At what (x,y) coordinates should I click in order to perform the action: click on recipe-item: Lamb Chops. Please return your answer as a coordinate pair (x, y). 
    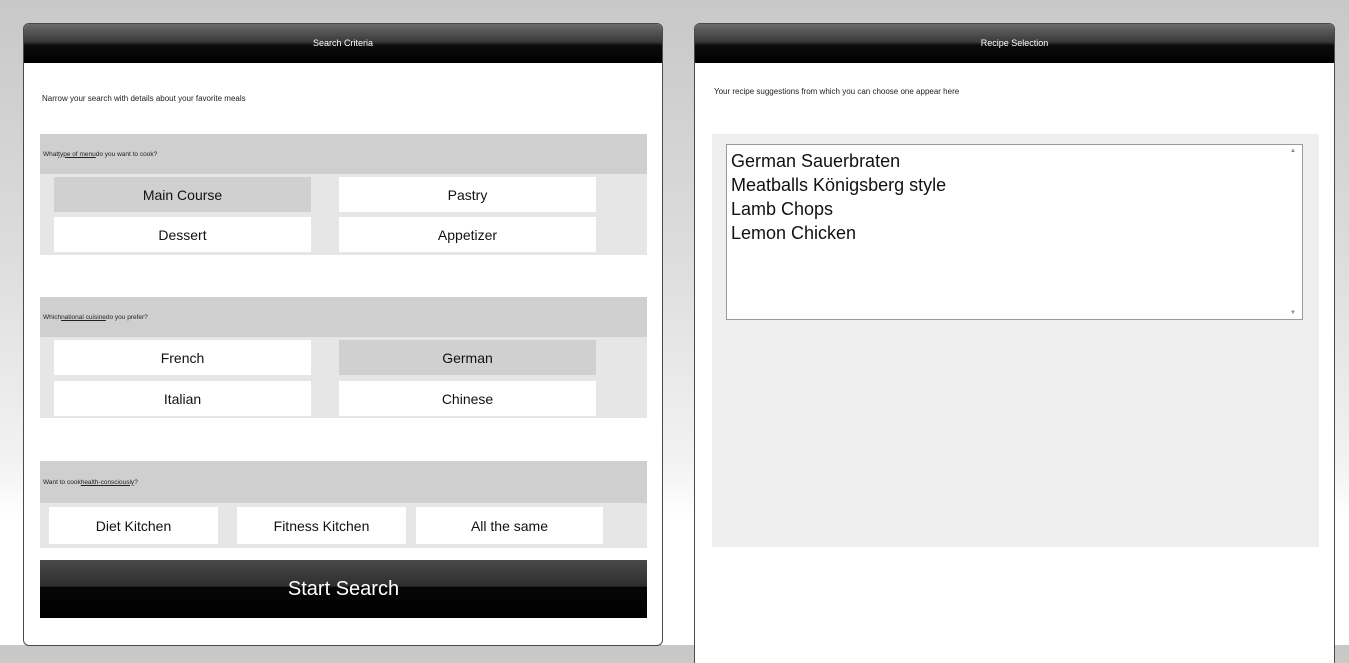
    Looking at the image, I should click on (1016, 209).